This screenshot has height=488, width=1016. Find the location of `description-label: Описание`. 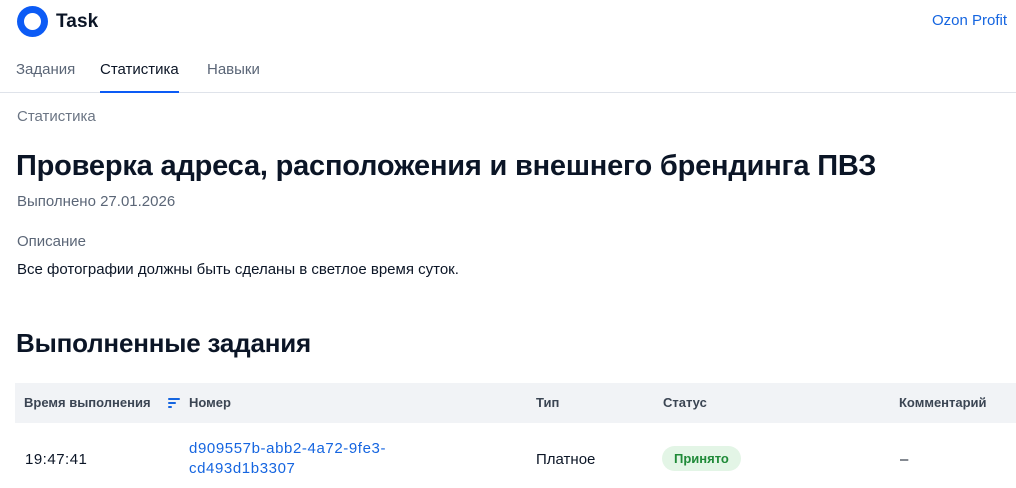

description-label: Описание is located at coordinates (52, 241).